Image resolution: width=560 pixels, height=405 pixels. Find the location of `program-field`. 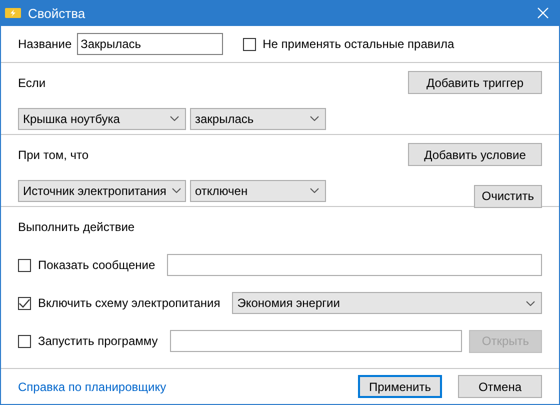

program-field is located at coordinates (316, 341).